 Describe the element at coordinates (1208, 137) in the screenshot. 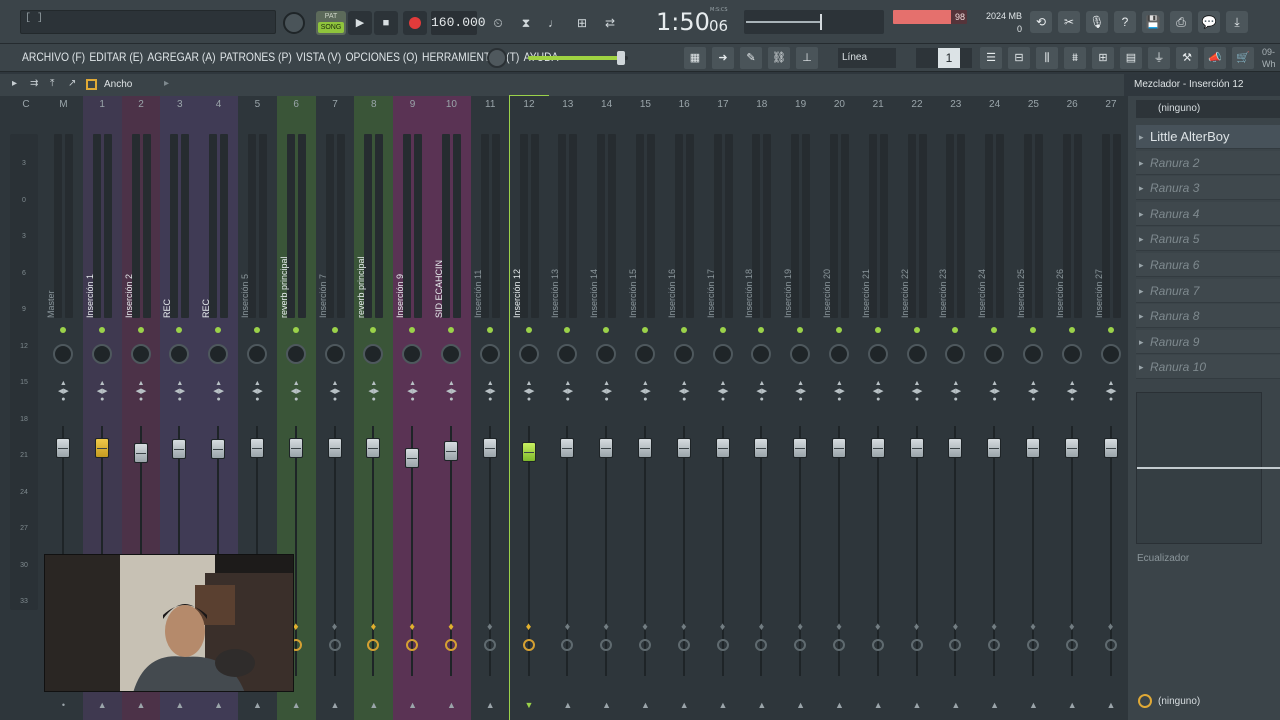

I see `effect-slot: Little AlterBoy` at that location.